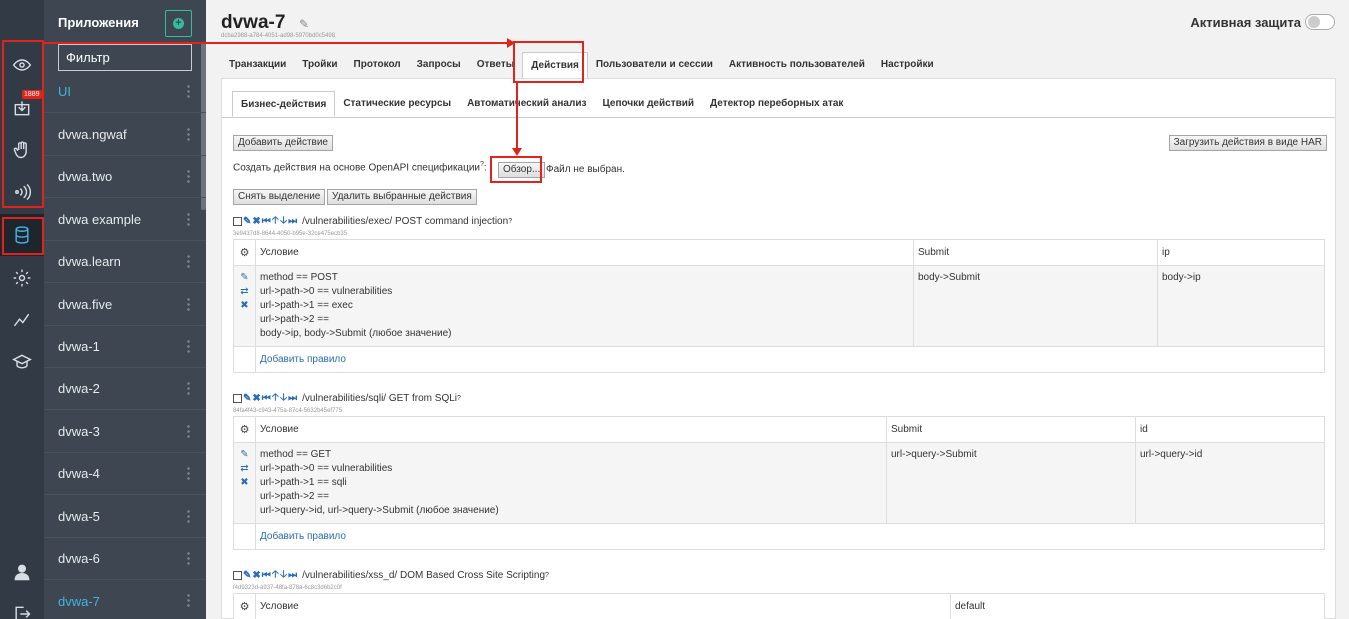  What do you see at coordinates (125, 347) in the screenshot?
I see `app-item: dvwa-1` at bounding box center [125, 347].